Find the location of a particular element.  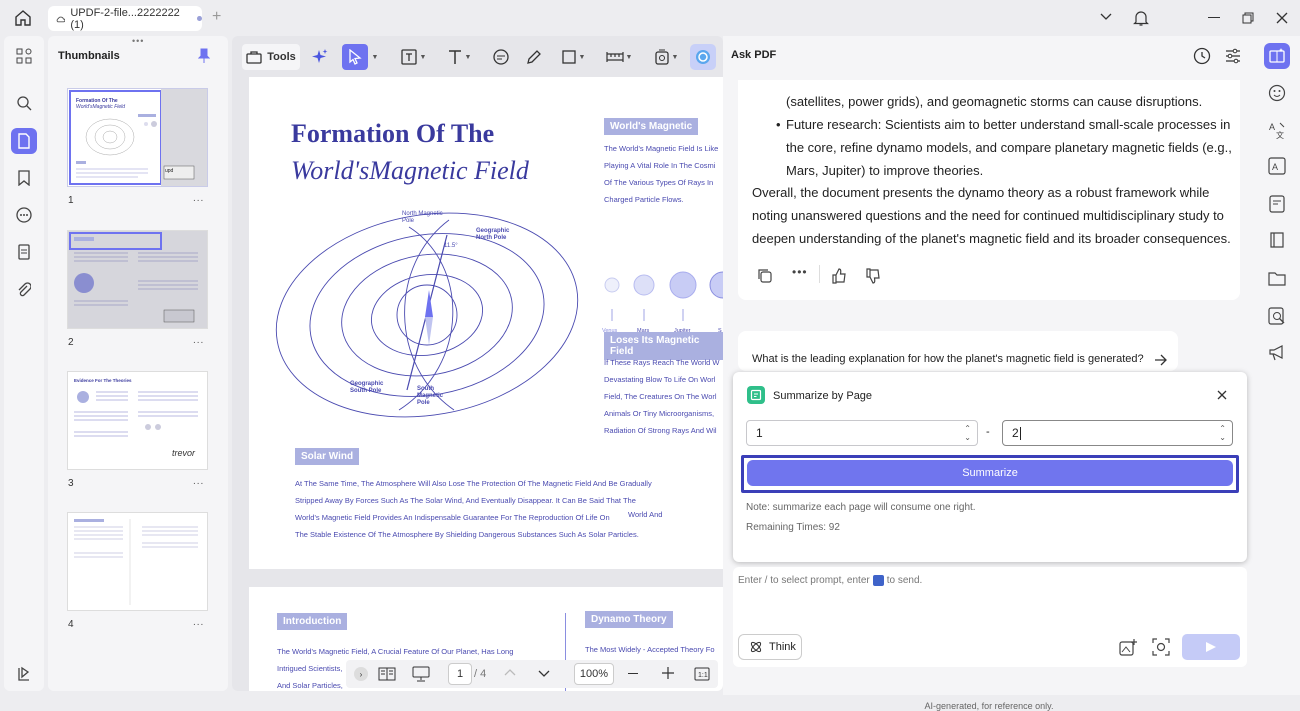

planets-illustration is located at coordinates (663, 296).